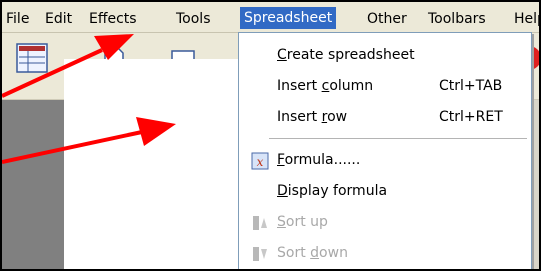 Image resolution: width=541 pixels, height=271 pixels. I want to click on insert-column-label: Insert column, so click(325, 86).